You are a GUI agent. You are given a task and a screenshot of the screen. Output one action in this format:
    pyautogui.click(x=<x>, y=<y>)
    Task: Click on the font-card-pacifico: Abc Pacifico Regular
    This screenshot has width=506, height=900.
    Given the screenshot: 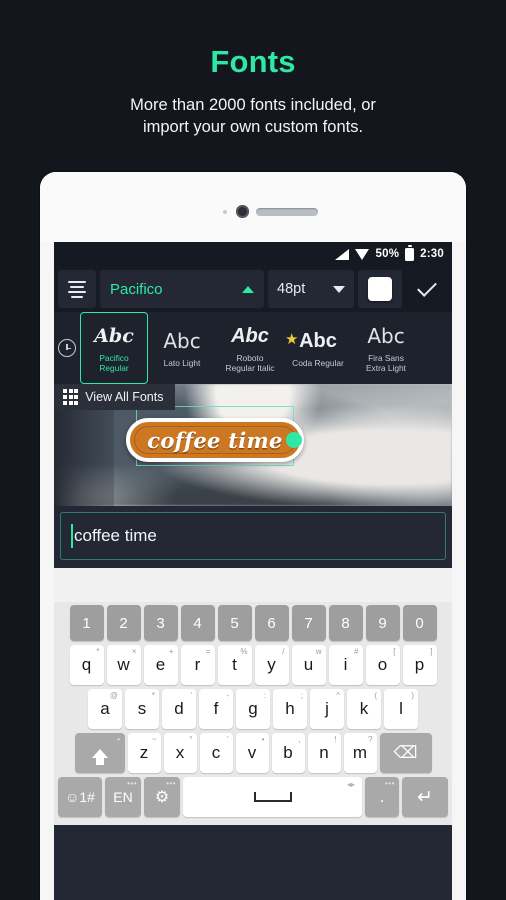 What is the action you would take?
    pyautogui.click(x=114, y=348)
    